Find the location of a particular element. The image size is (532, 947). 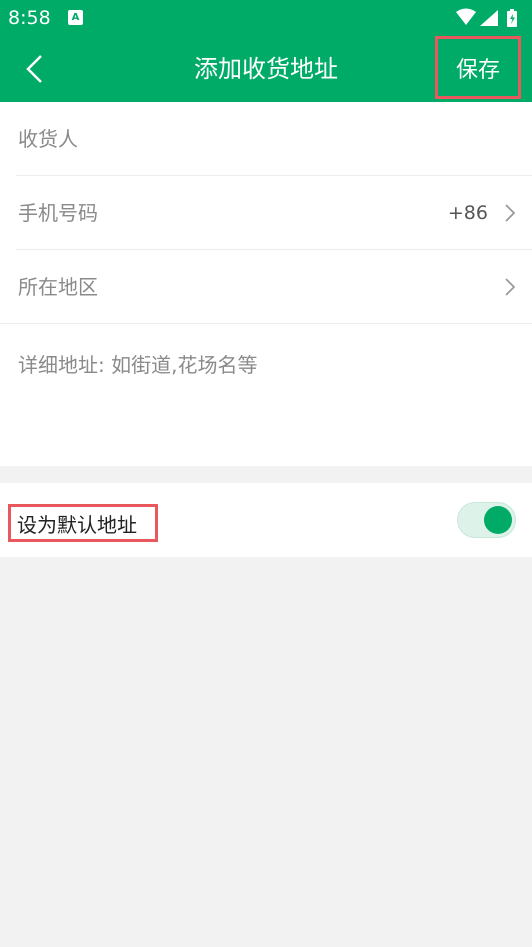

default-address-toggle is located at coordinates (486, 520).